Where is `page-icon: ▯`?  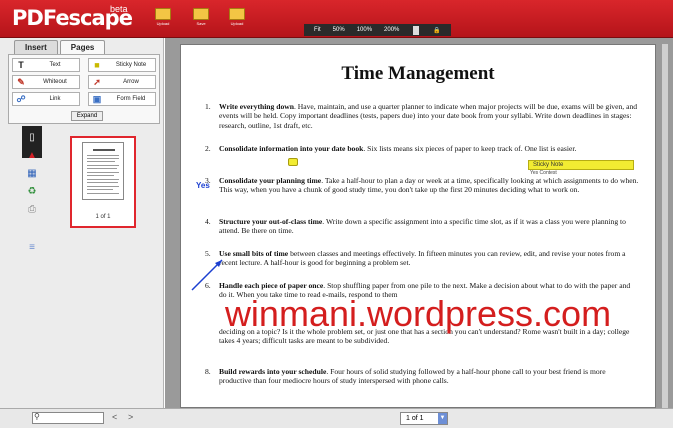 page-icon: ▯ is located at coordinates (32, 138).